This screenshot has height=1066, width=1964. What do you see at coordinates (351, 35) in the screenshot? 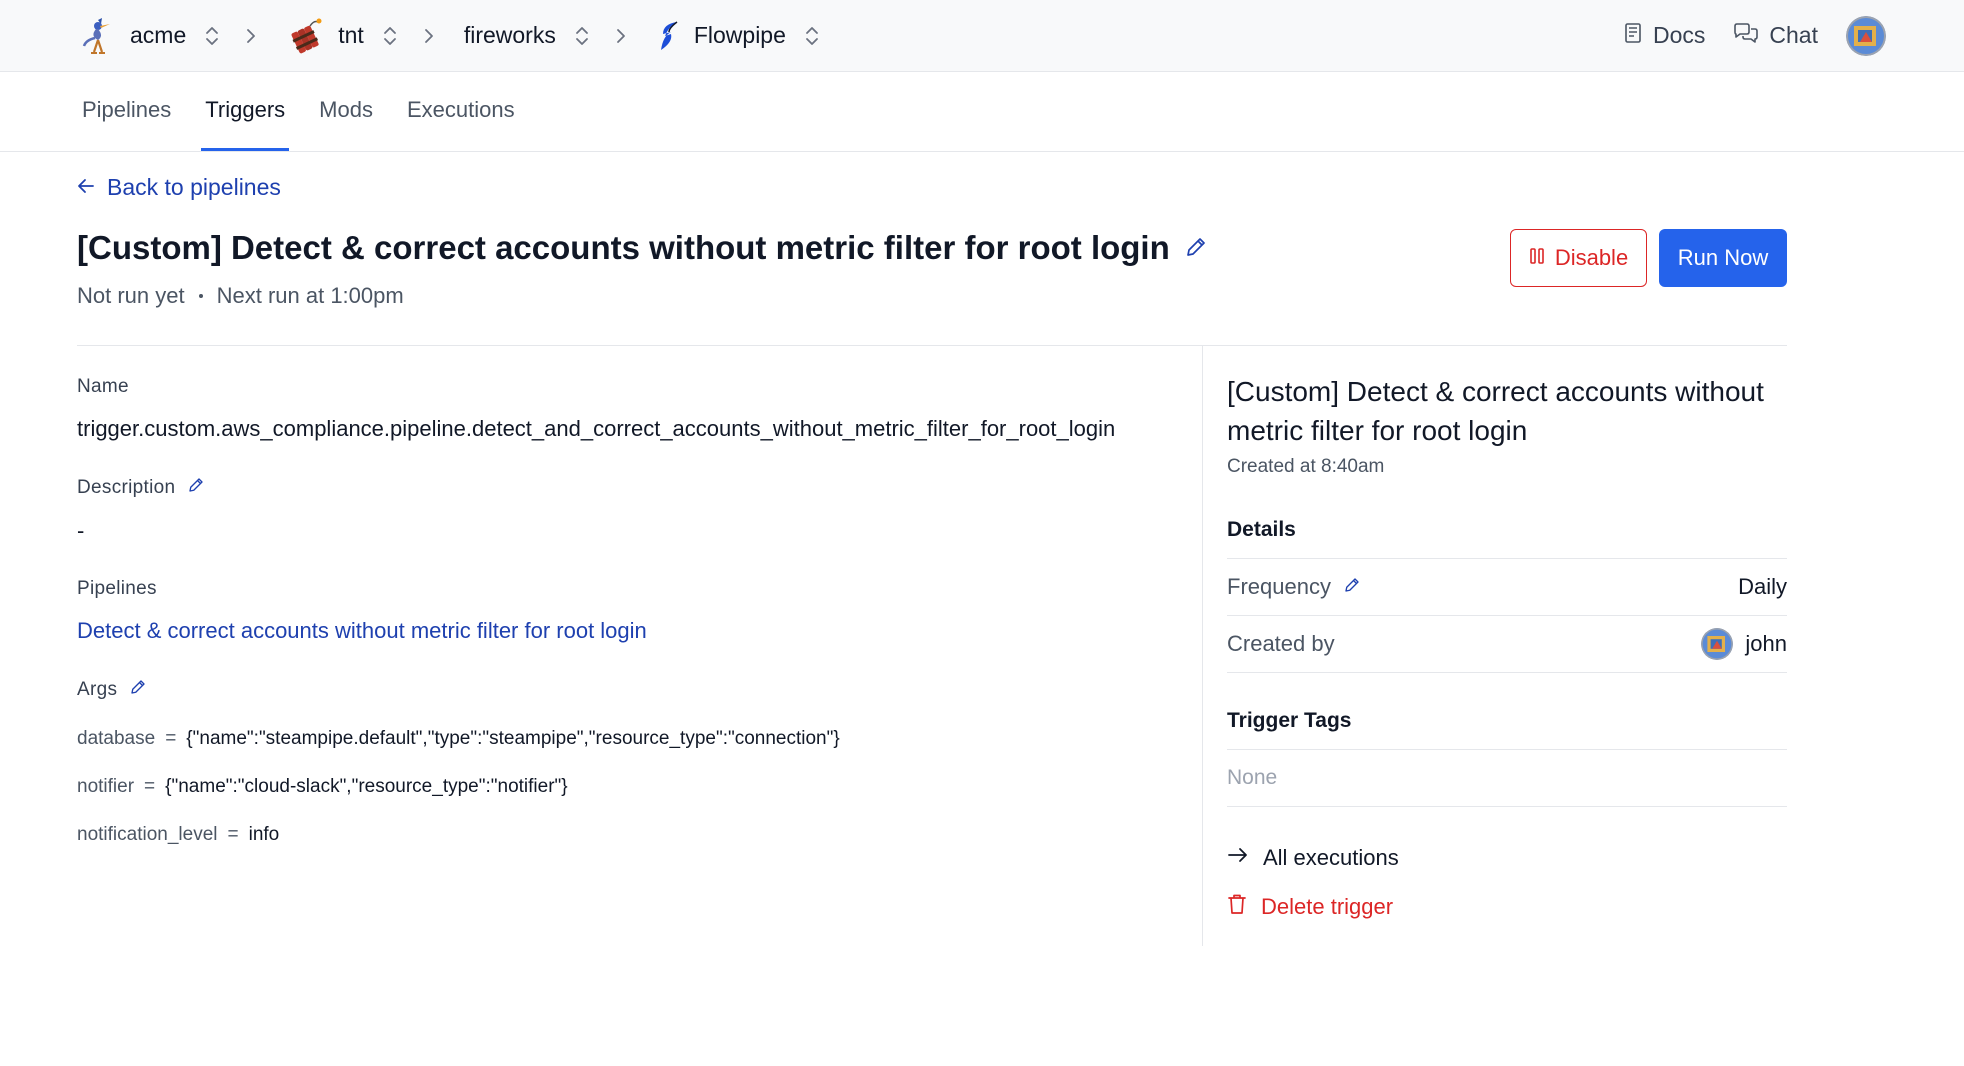
I see `breadcrumb-label: tnt` at bounding box center [351, 35].